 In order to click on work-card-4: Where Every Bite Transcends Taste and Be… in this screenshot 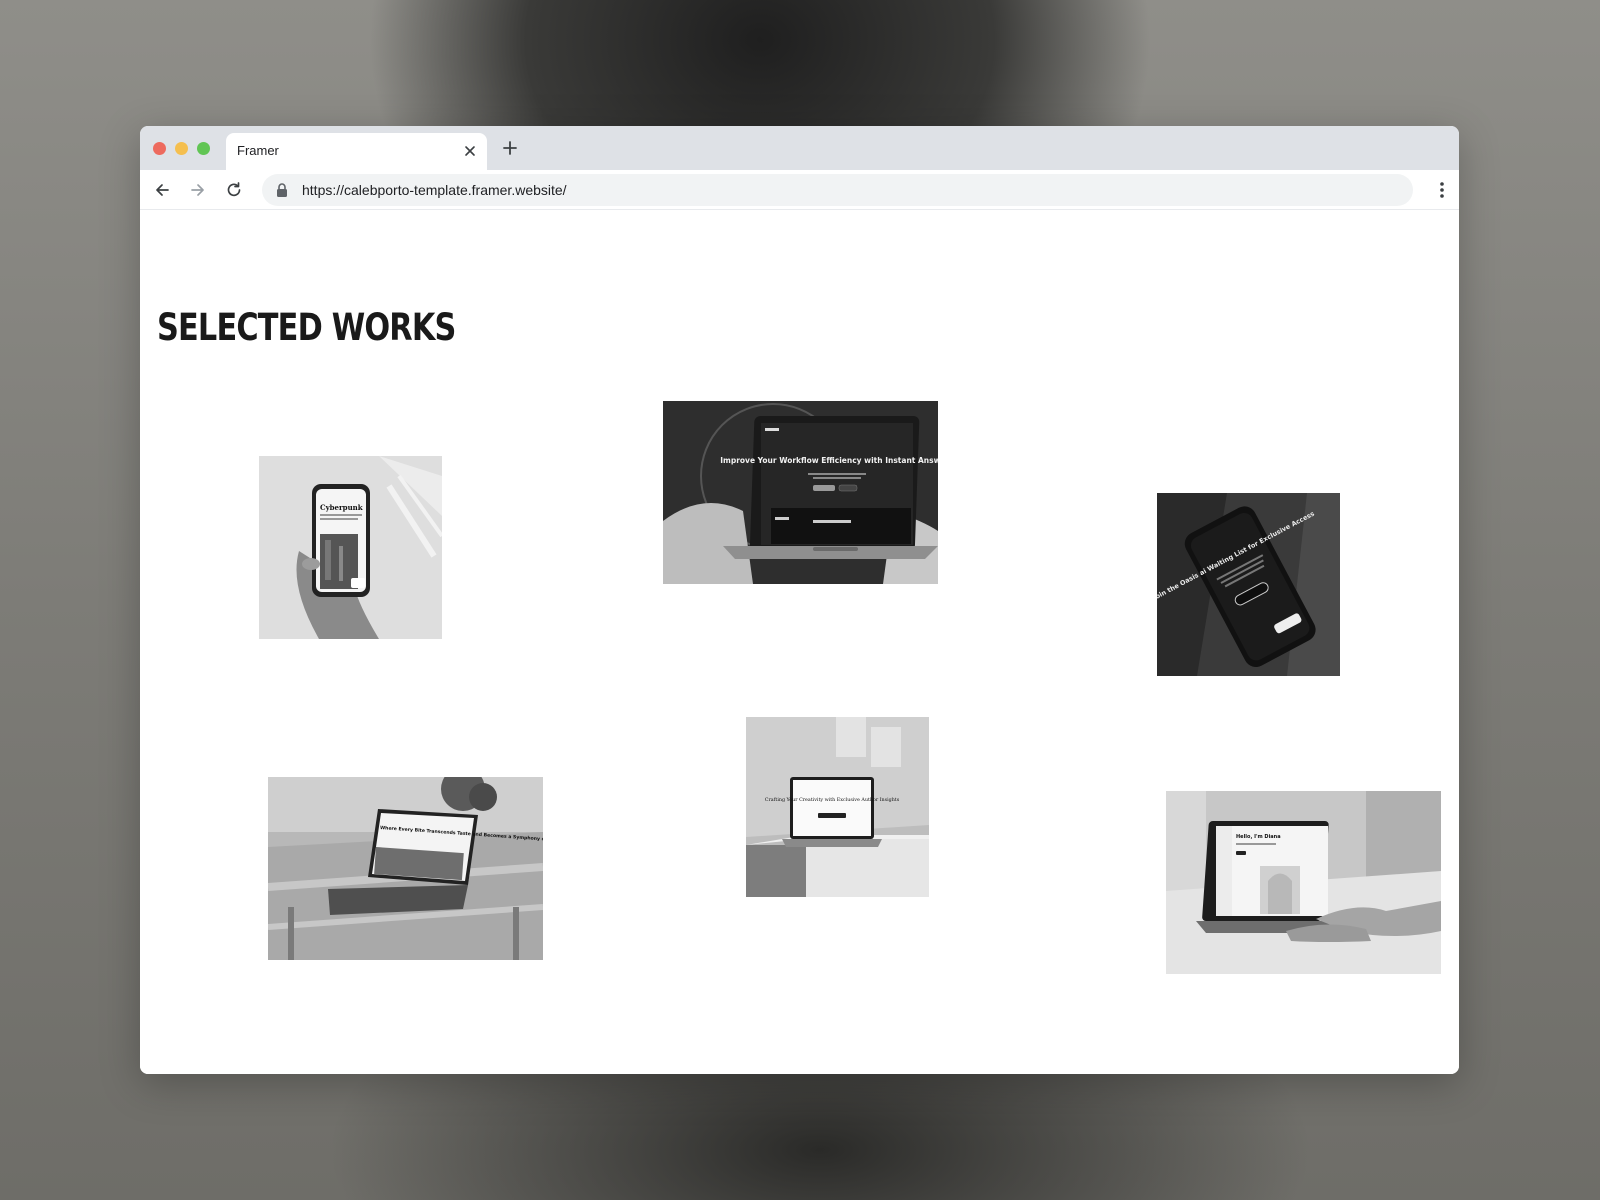, I will do `click(405, 868)`.